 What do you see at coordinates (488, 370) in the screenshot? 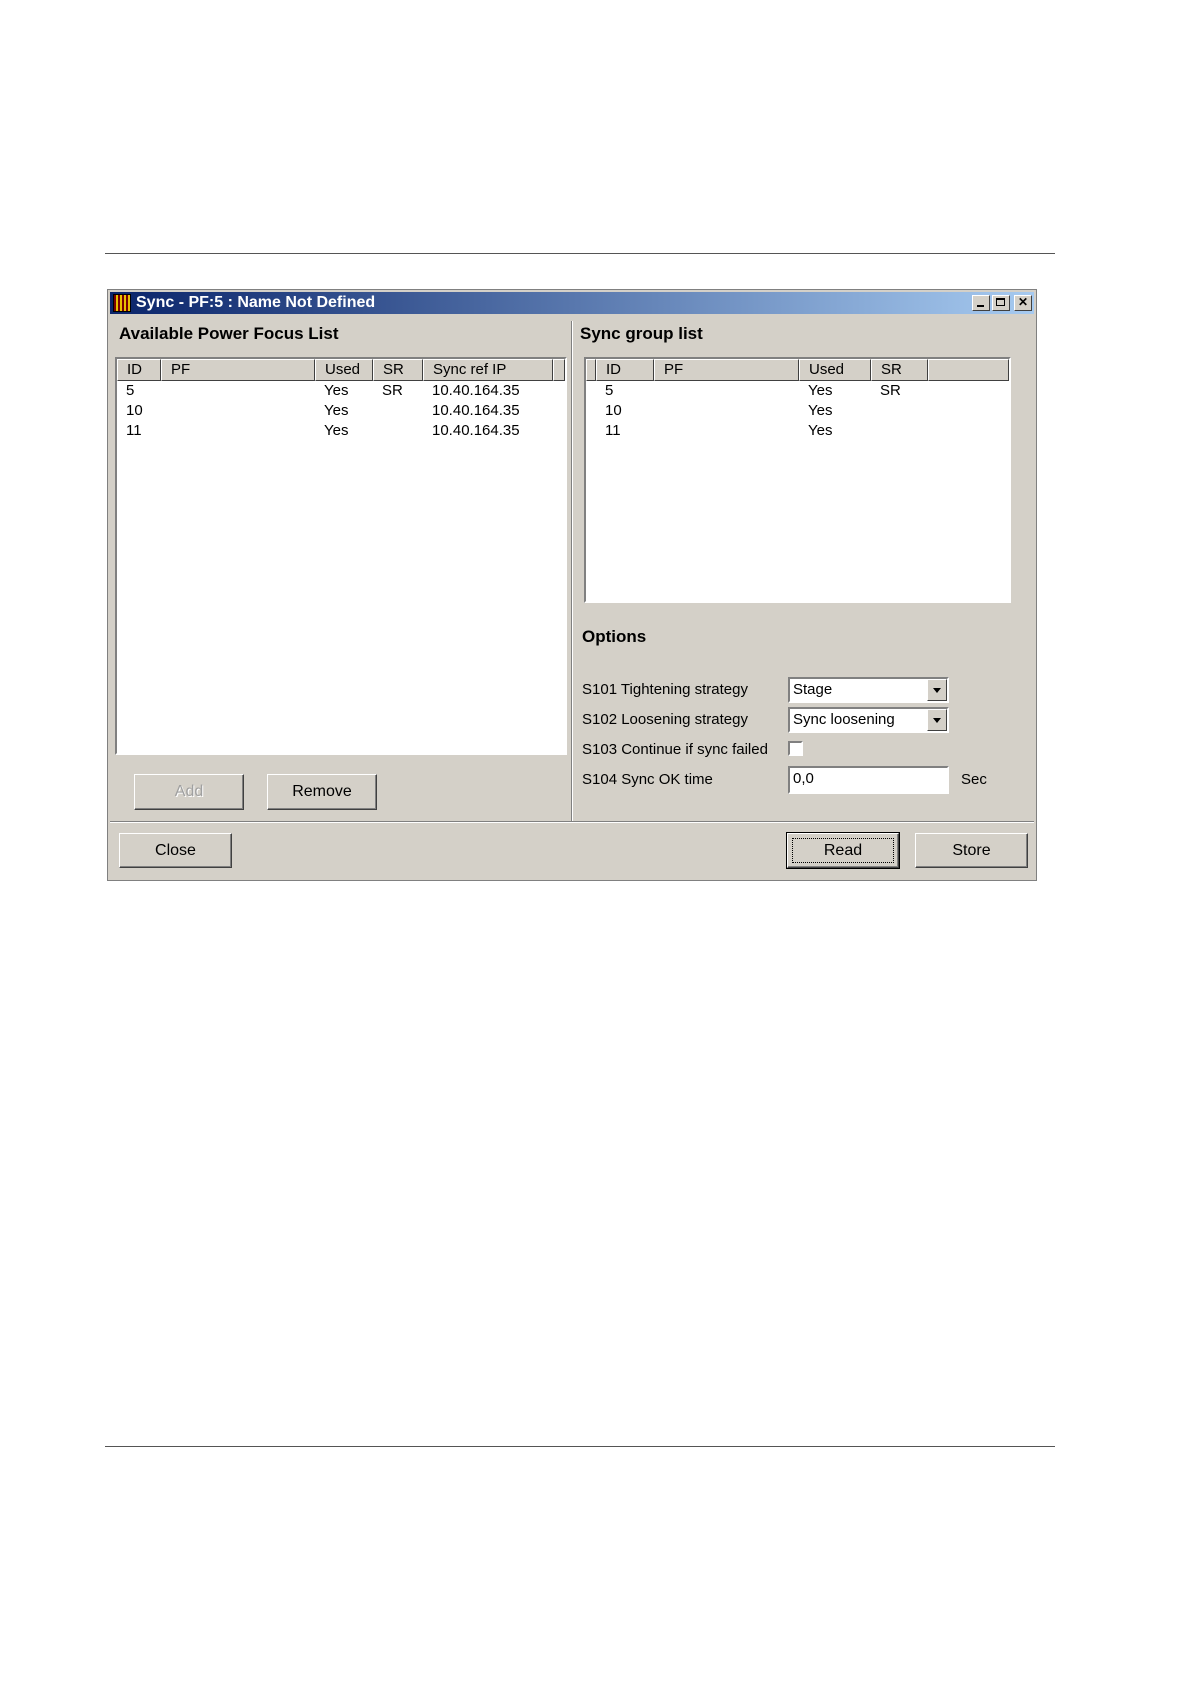
I see `column-header-sync-ref-ip: Sync ref IP` at bounding box center [488, 370].